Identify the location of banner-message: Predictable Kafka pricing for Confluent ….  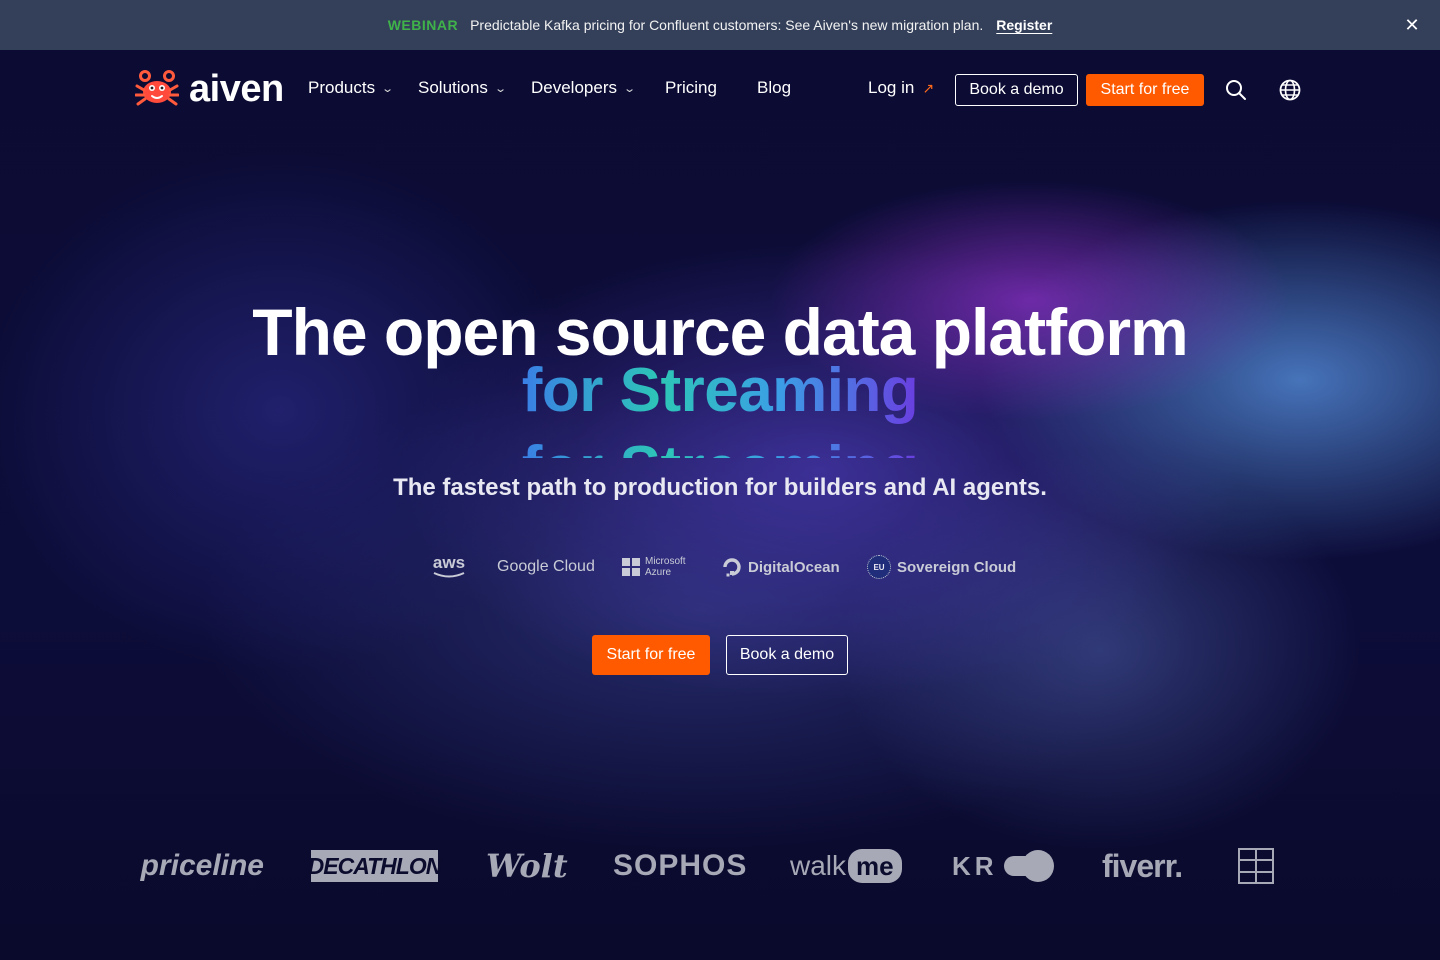
(727, 25).